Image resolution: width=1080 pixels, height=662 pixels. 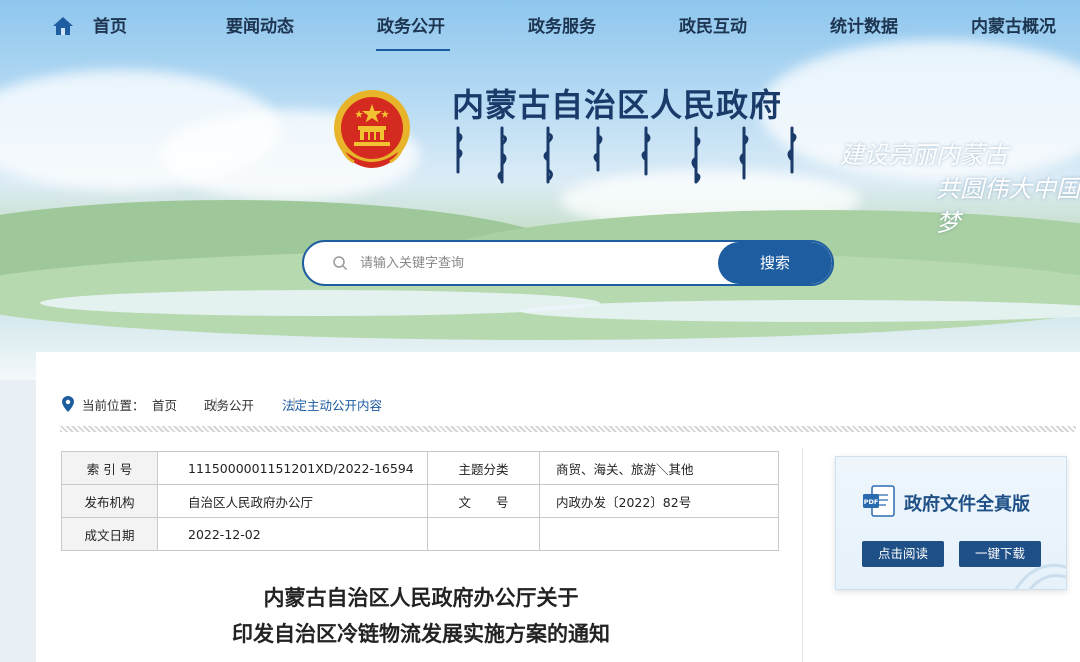 I want to click on table-row: 成文日期 2022-12-02, so click(x=420, y=534).